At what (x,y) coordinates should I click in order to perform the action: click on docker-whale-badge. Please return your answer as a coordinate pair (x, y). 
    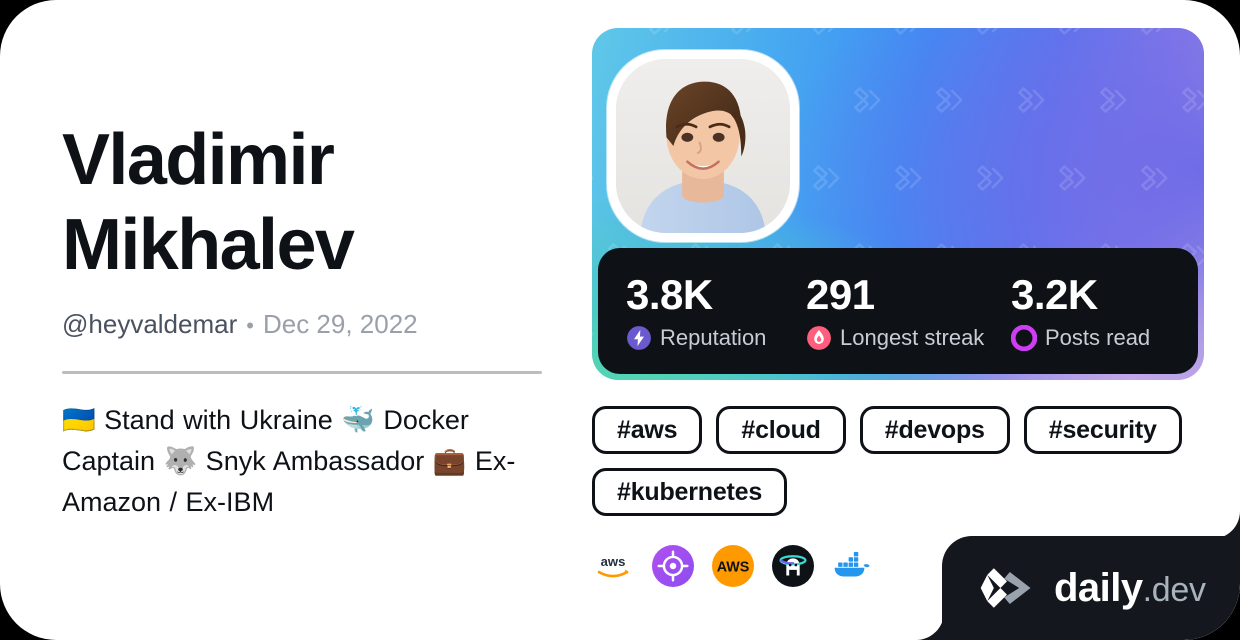
    Looking at the image, I should click on (853, 566).